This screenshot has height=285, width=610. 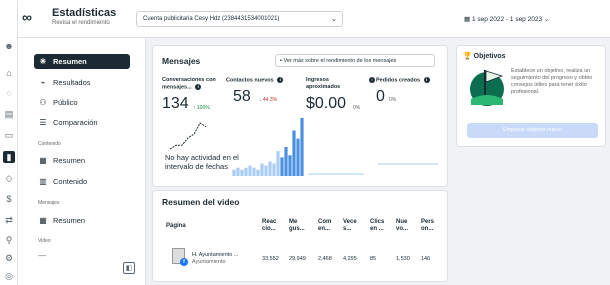 I want to click on metric-value-ingresos: $0.00, so click(x=326, y=103).